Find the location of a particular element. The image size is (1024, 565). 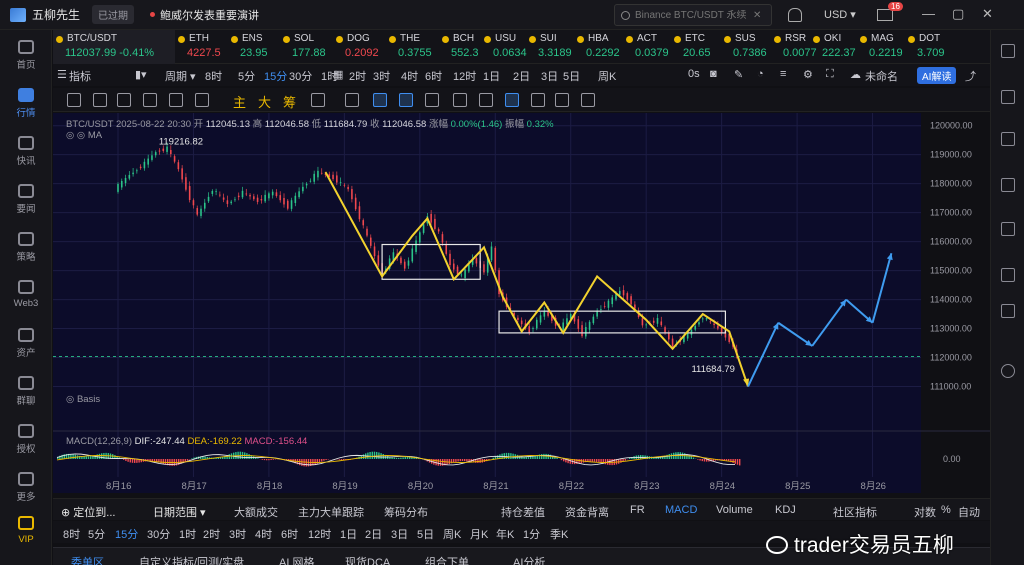

news-headline: 鲍威尔发表重要演讲 is located at coordinates (209, 15).